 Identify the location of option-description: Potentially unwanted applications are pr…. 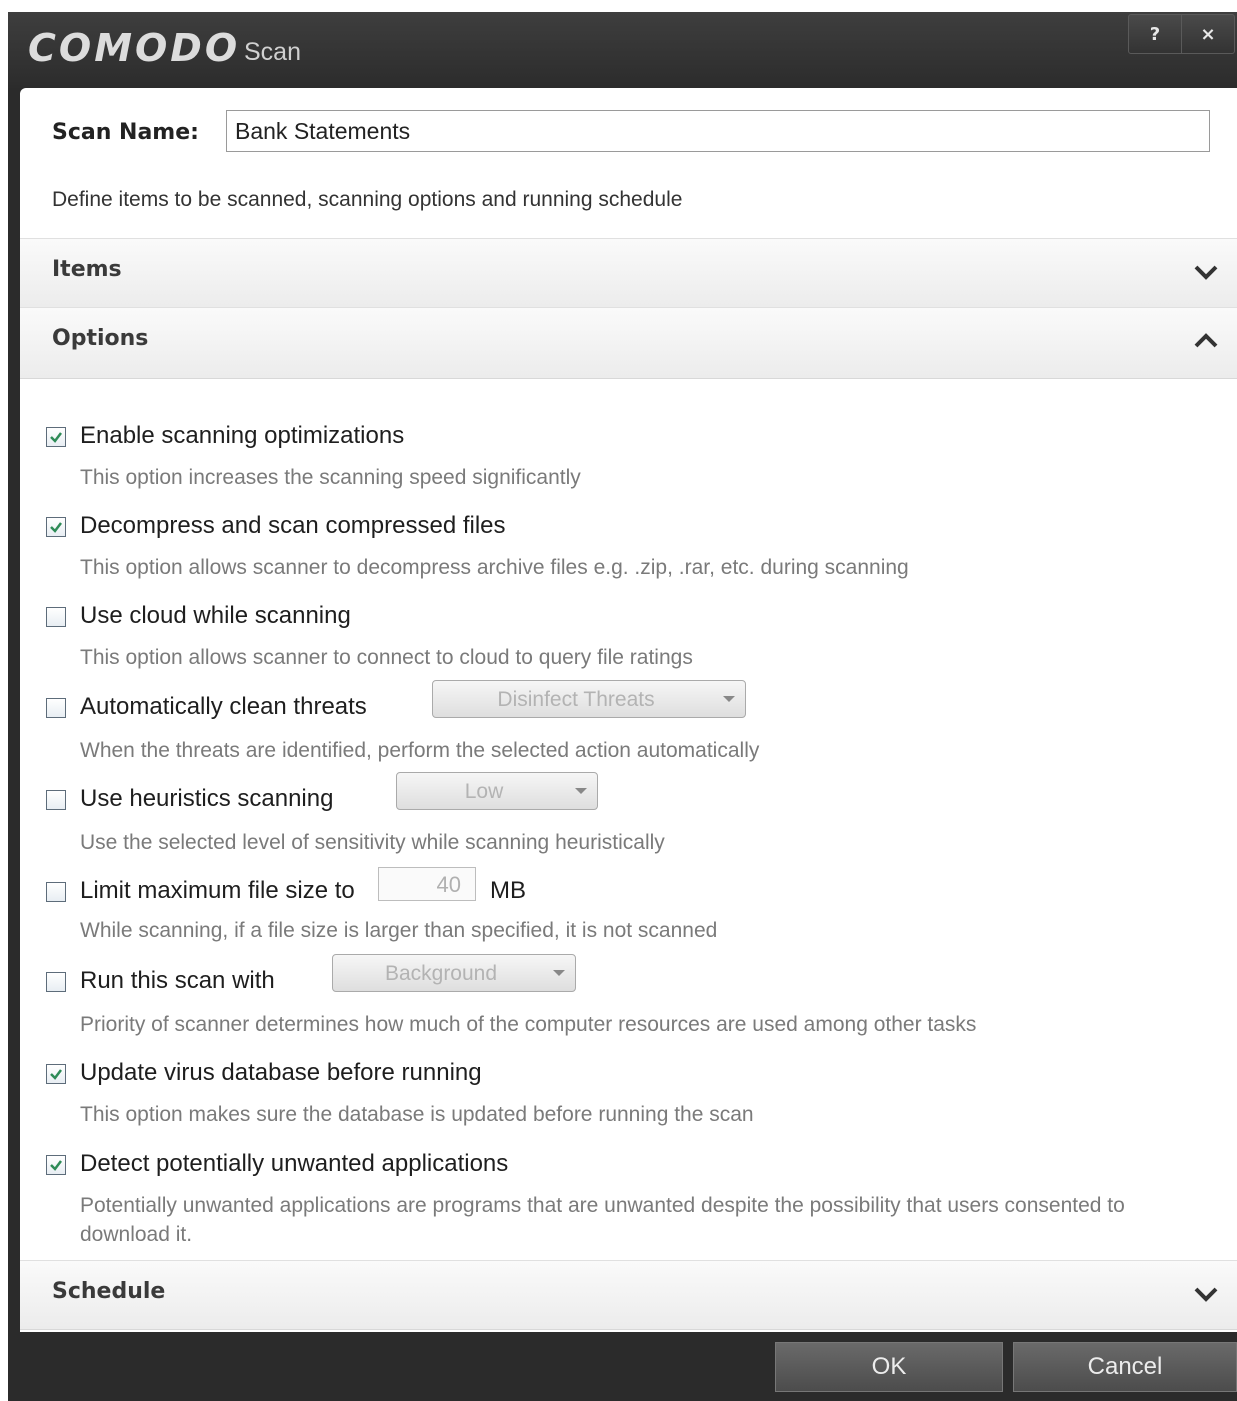
(602, 1220).